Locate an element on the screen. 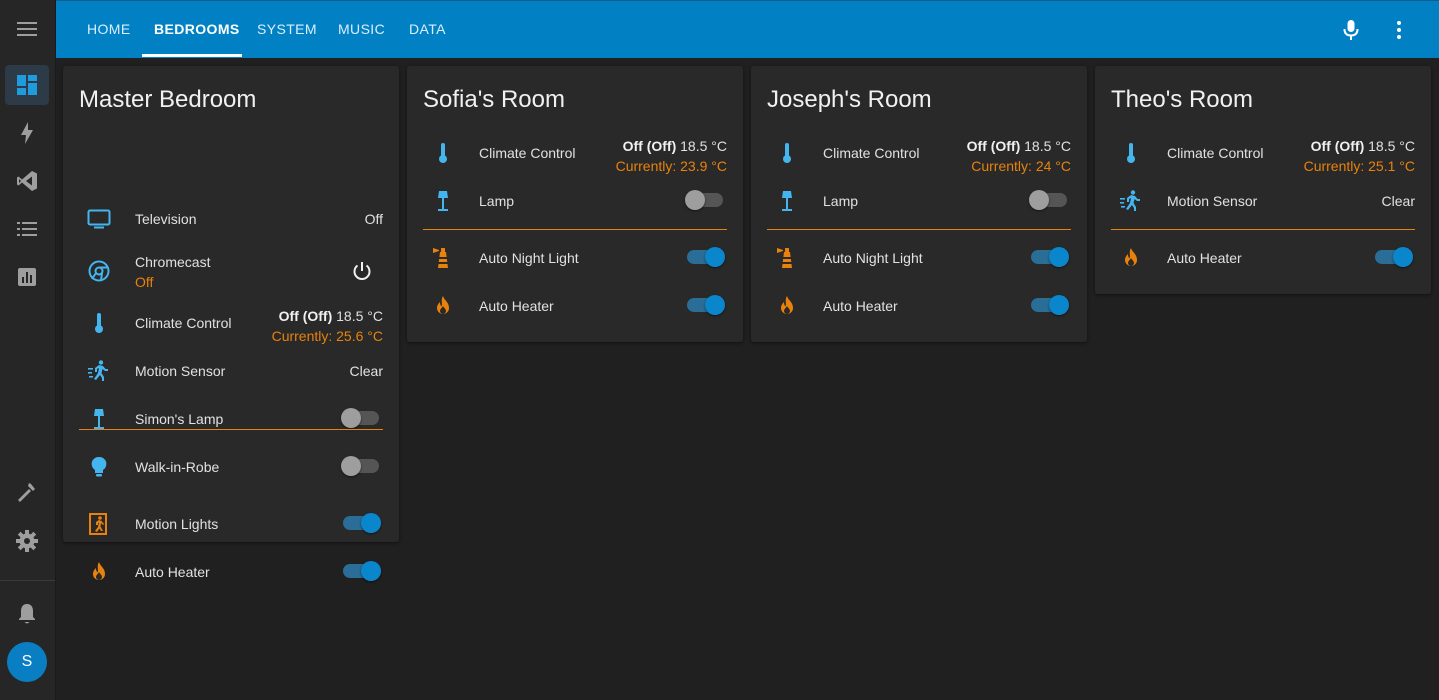  sidebar-item-code is located at coordinates (27, 181).